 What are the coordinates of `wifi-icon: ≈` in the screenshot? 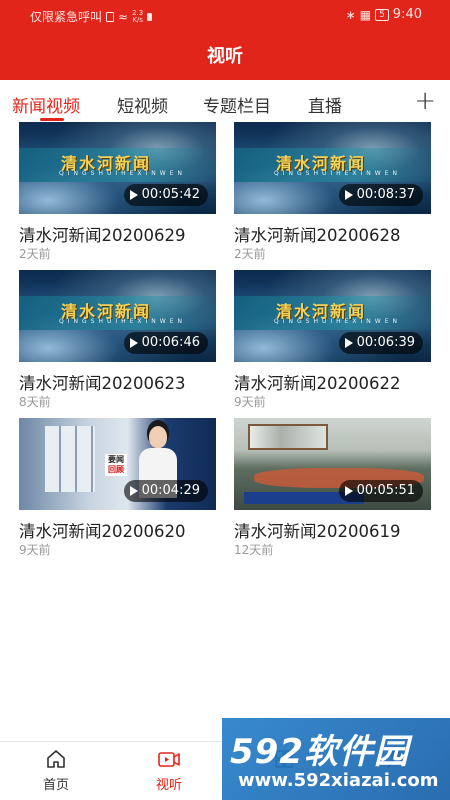 It's located at (123, 16).